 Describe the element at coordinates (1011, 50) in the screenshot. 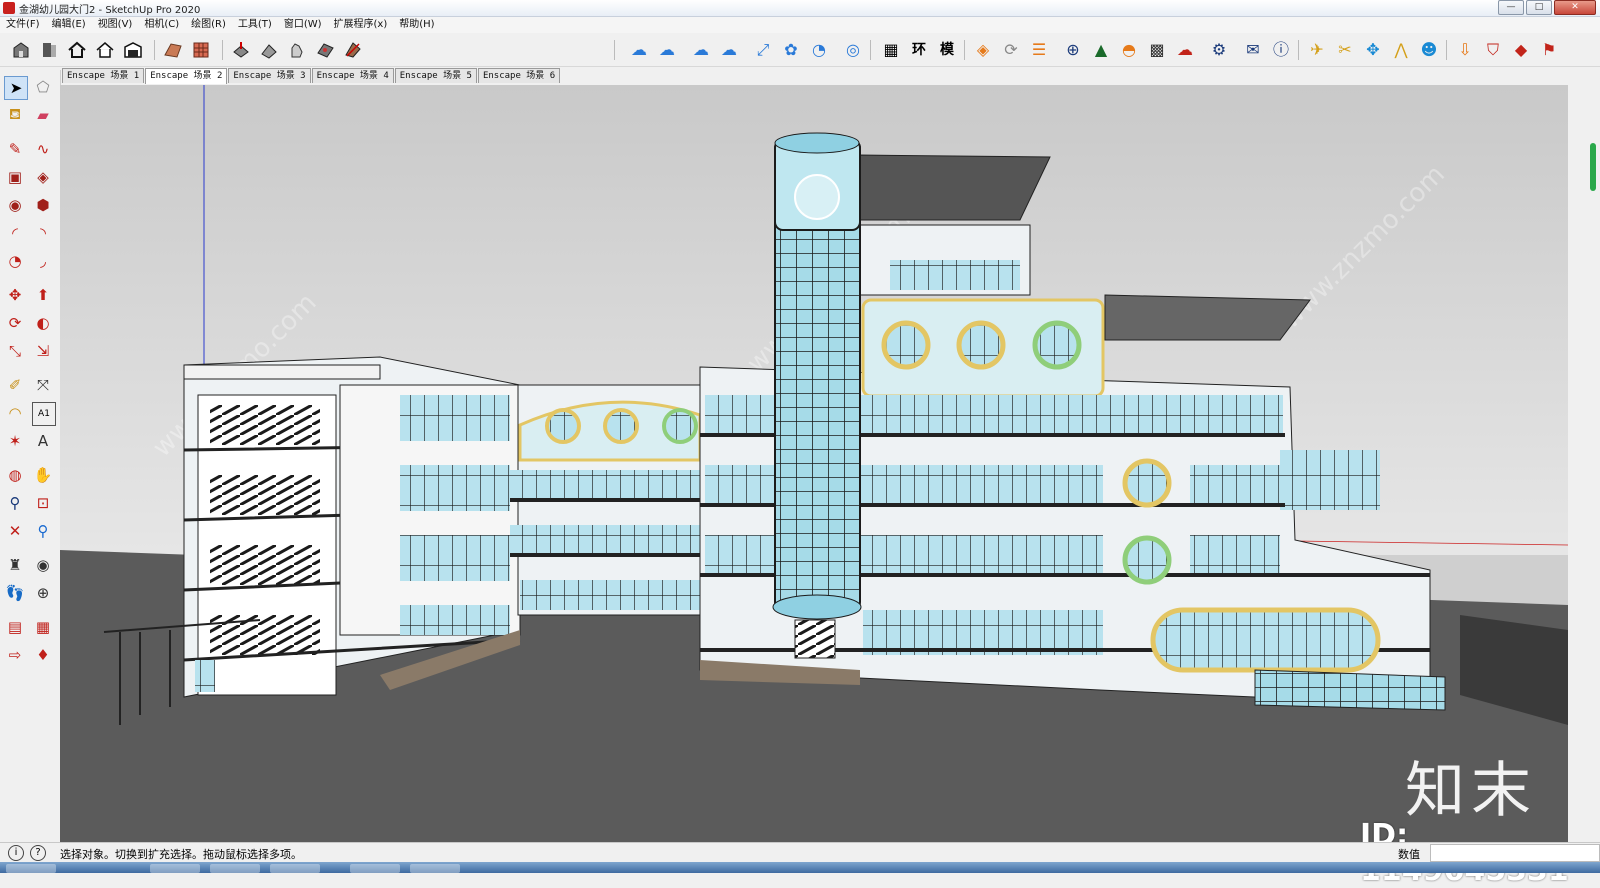

I see `sync-icon: ⟳` at that location.